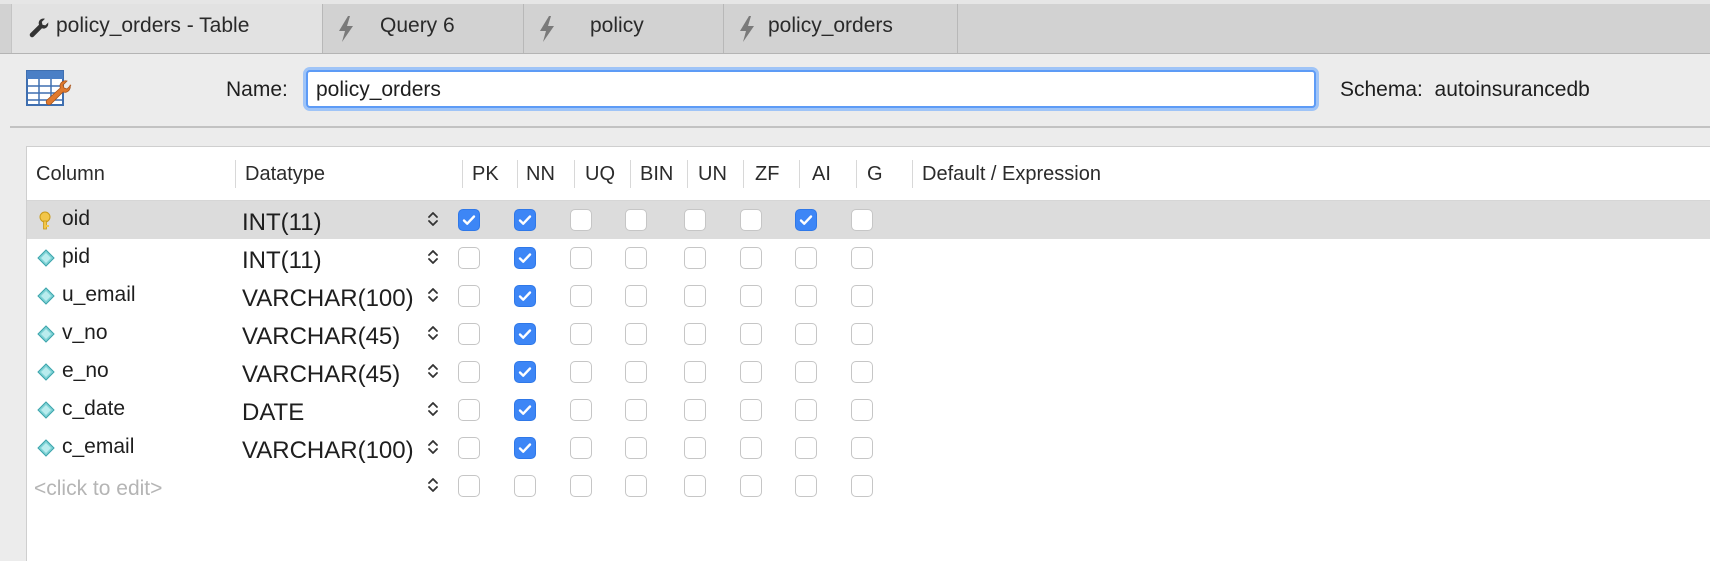 The width and height of the screenshot is (1710, 561). Describe the element at coordinates (423, 28) in the screenshot. I see `tab-query-6: Query 6` at that location.